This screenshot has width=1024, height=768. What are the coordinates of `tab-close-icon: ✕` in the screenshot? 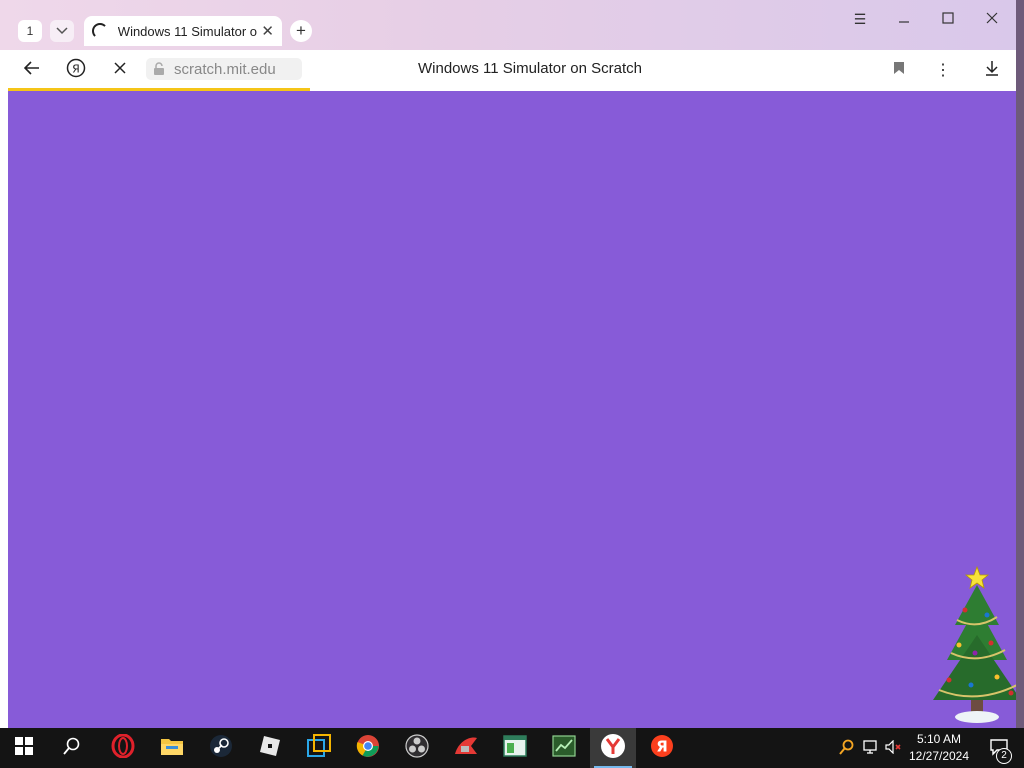 It's located at (267, 31).